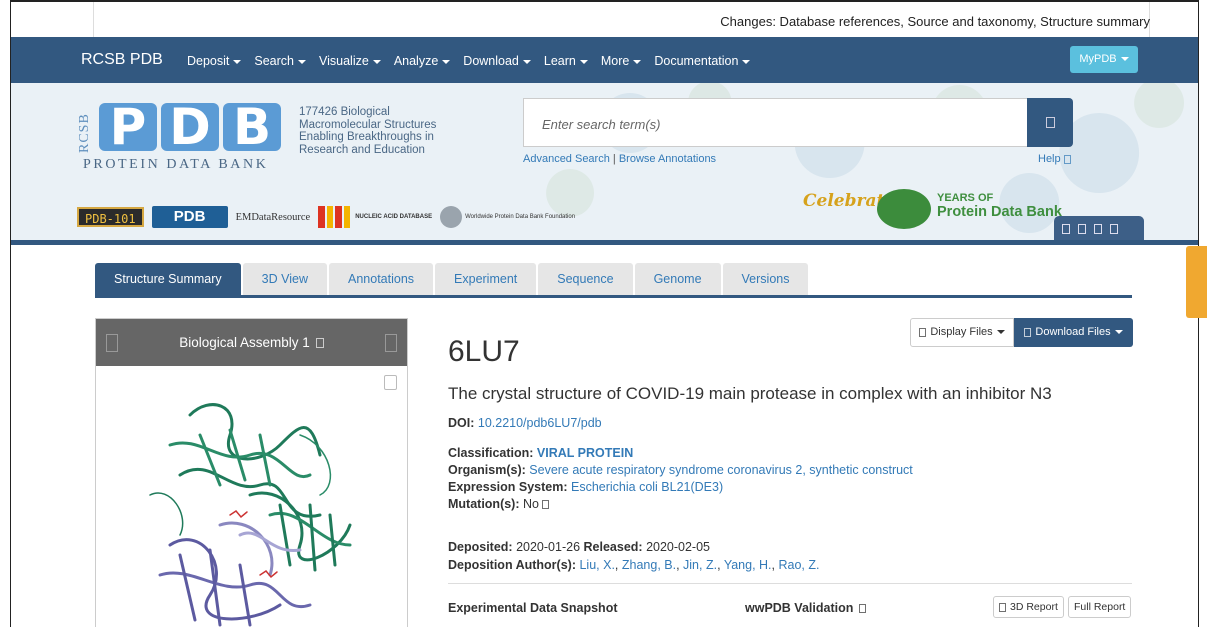 The image size is (1207, 627). What do you see at coordinates (798, 565) in the screenshot?
I see `author-link: Rao, Z.` at bounding box center [798, 565].